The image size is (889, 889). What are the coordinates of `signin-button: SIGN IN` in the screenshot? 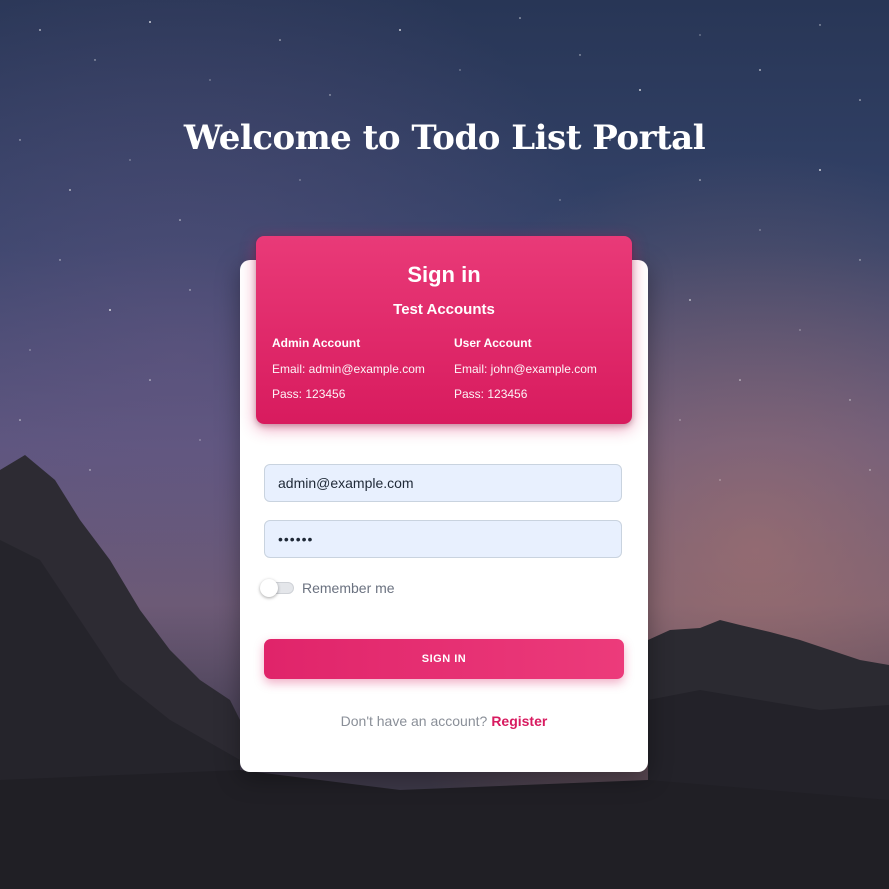 It's located at (444, 659).